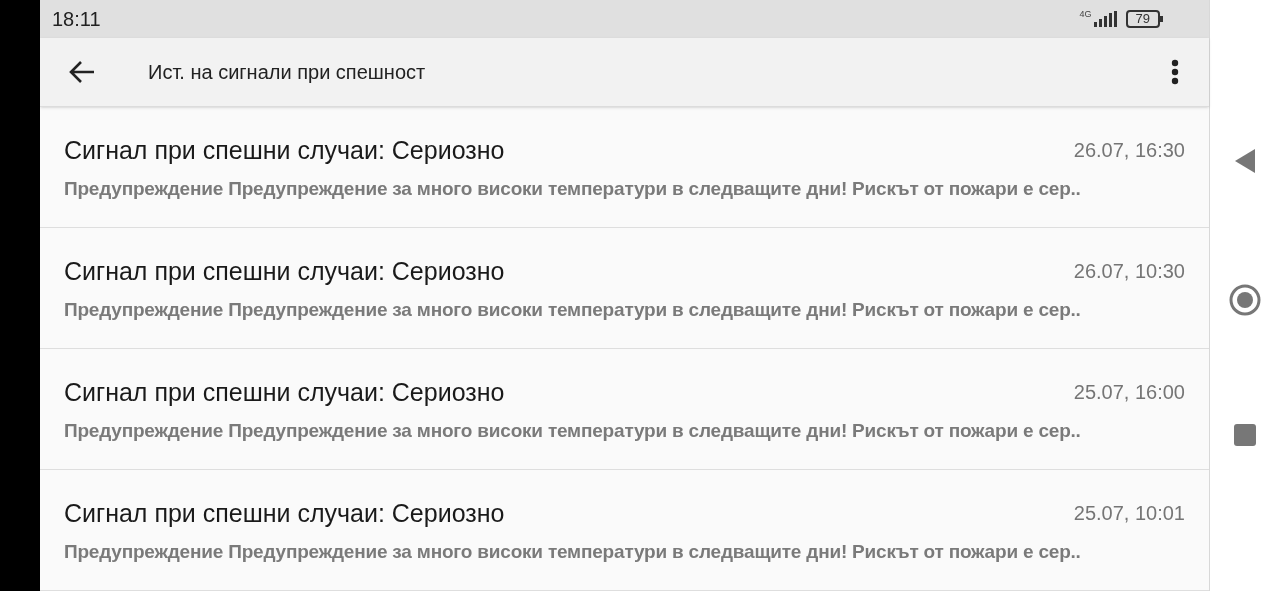 Image resolution: width=1280 pixels, height=591 pixels. Describe the element at coordinates (1085, 14) in the screenshot. I see `network-label: 4G` at that location.